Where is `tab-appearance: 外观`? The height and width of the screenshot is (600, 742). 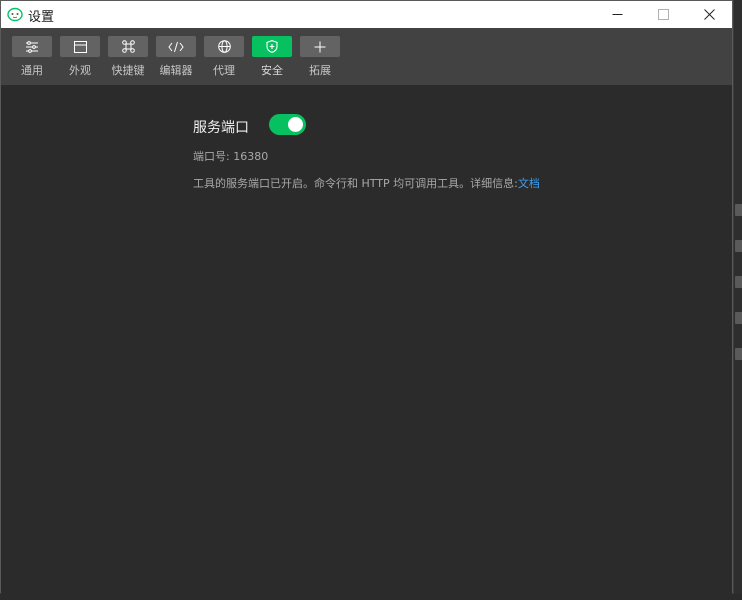 tab-appearance: 外观 is located at coordinates (80, 59).